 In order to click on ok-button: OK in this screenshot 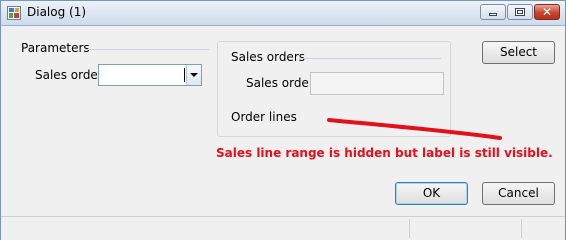, I will do `click(431, 193)`.